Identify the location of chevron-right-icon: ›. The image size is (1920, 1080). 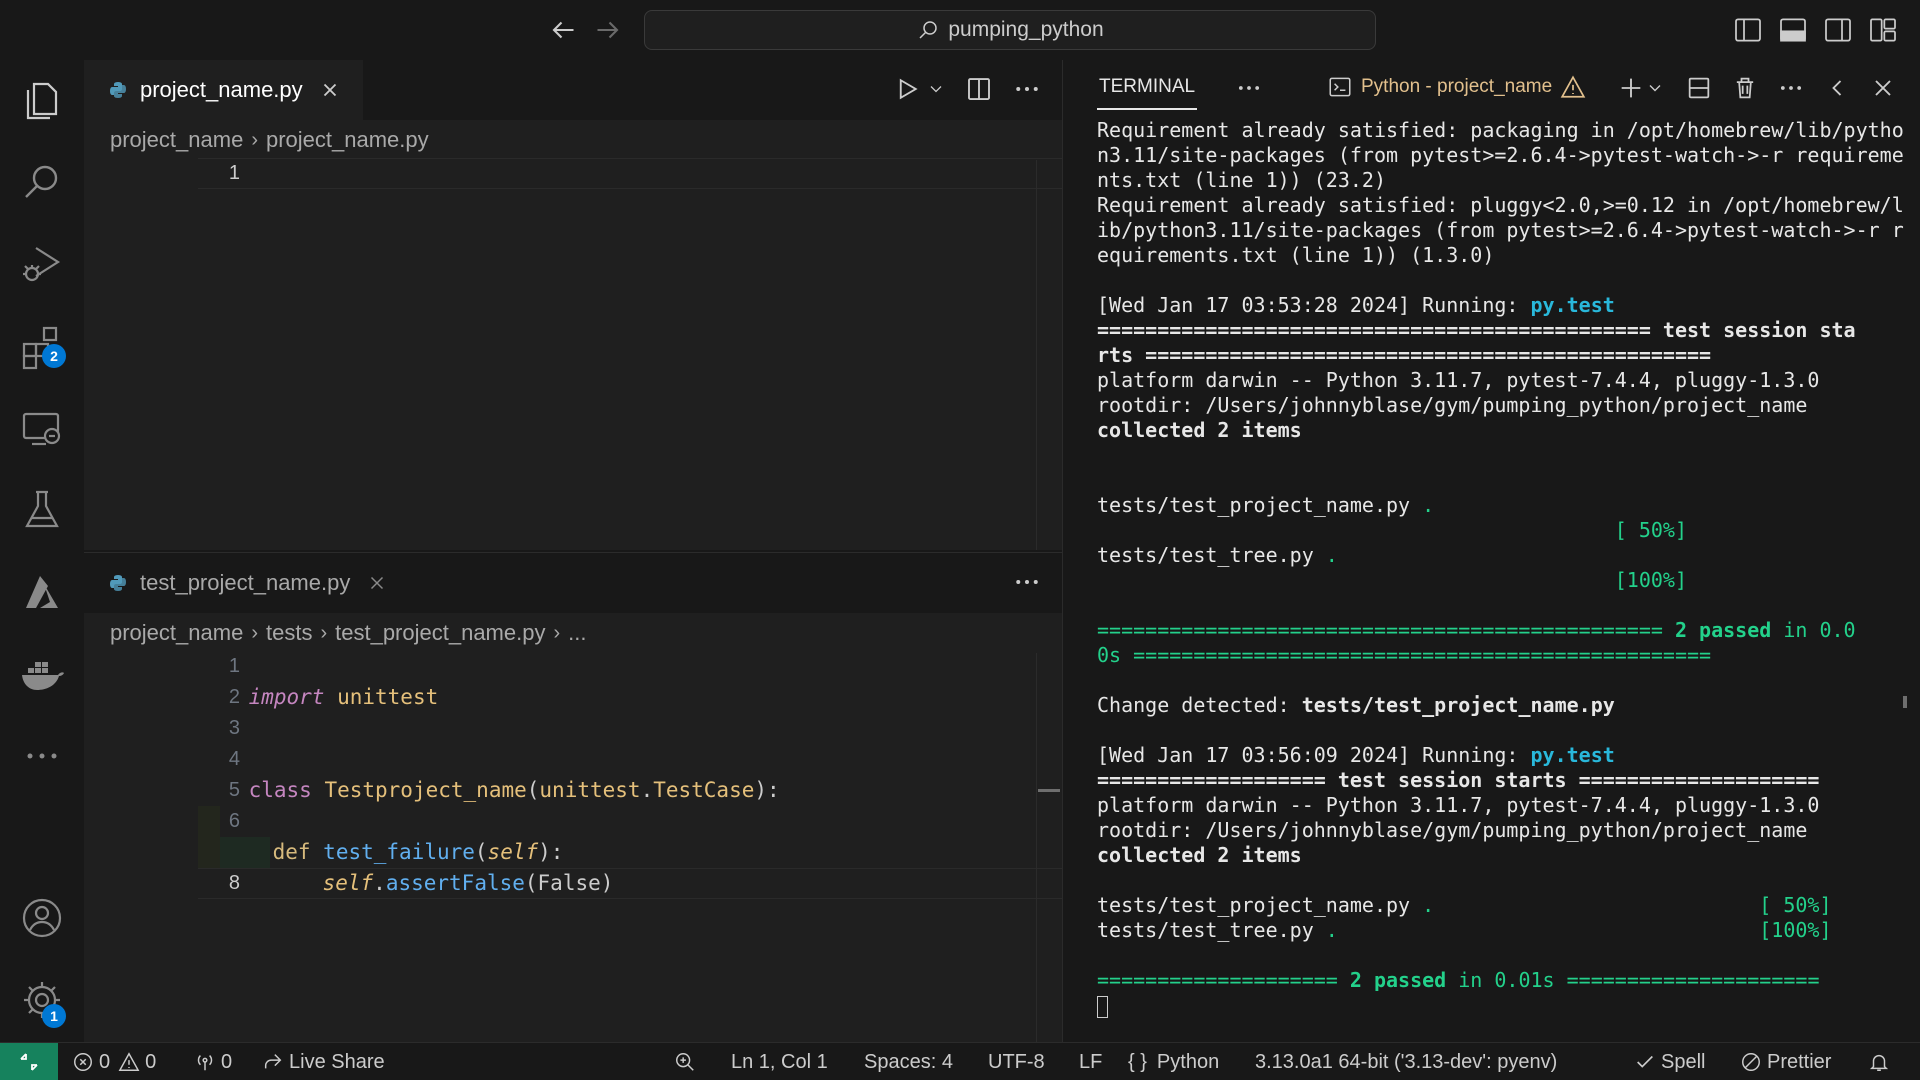
(254, 632).